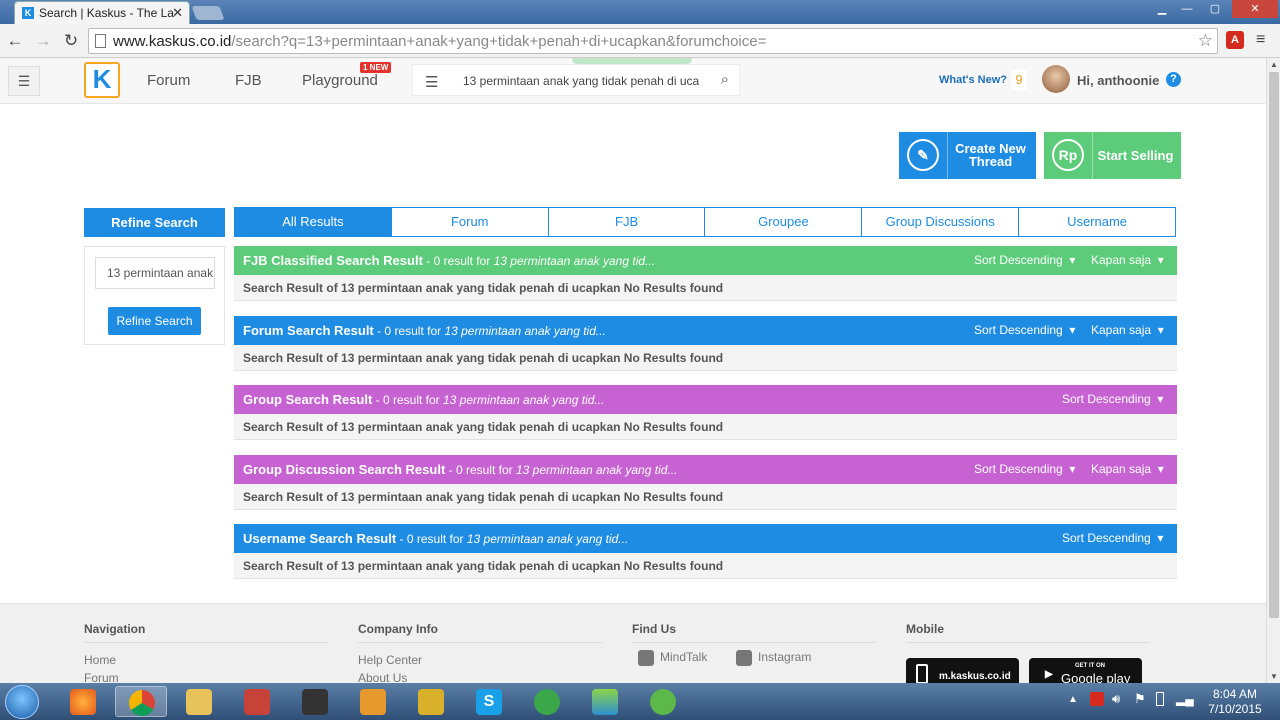 The height and width of the screenshot is (720, 1280). What do you see at coordinates (973, 80) in the screenshot?
I see `whats-new-link: What's New?` at bounding box center [973, 80].